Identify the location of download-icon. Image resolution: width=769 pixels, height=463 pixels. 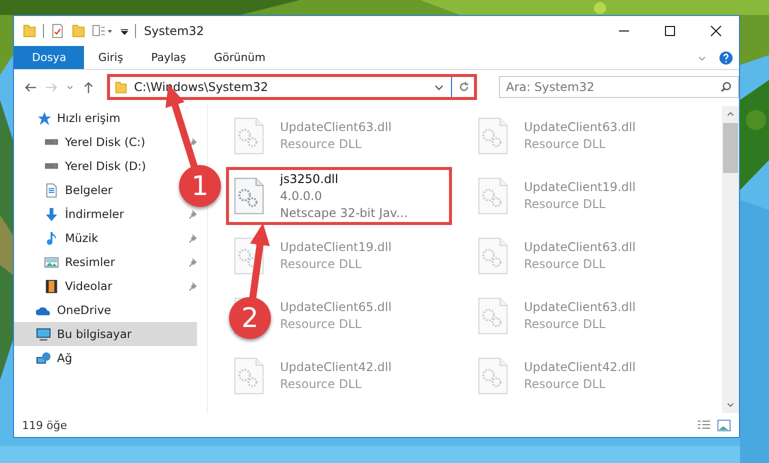
(51, 214).